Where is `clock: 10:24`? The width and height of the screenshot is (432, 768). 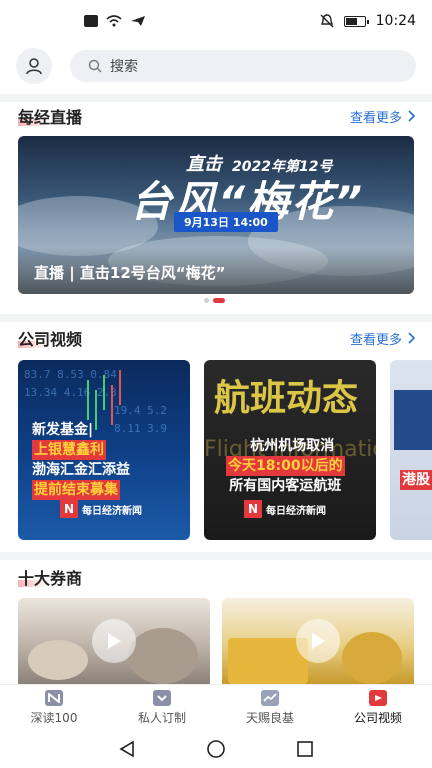
clock: 10:24 is located at coordinates (395, 21).